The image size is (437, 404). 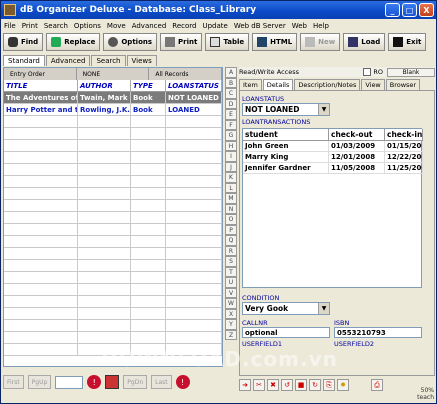 What do you see at coordinates (275, 42) in the screenshot?
I see `html-button: HTML` at bounding box center [275, 42].